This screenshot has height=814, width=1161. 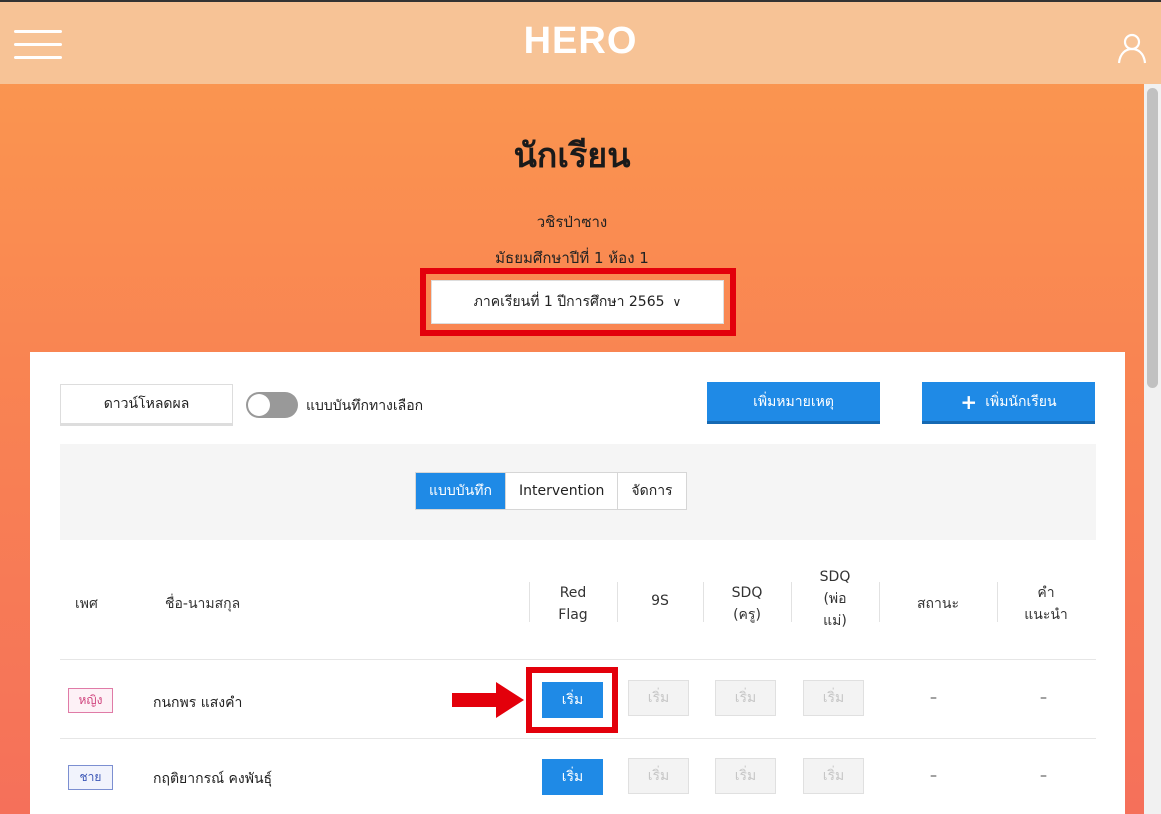 I want to click on add-student-button: + เพิ่มนักเรียน, so click(x=1008, y=403).